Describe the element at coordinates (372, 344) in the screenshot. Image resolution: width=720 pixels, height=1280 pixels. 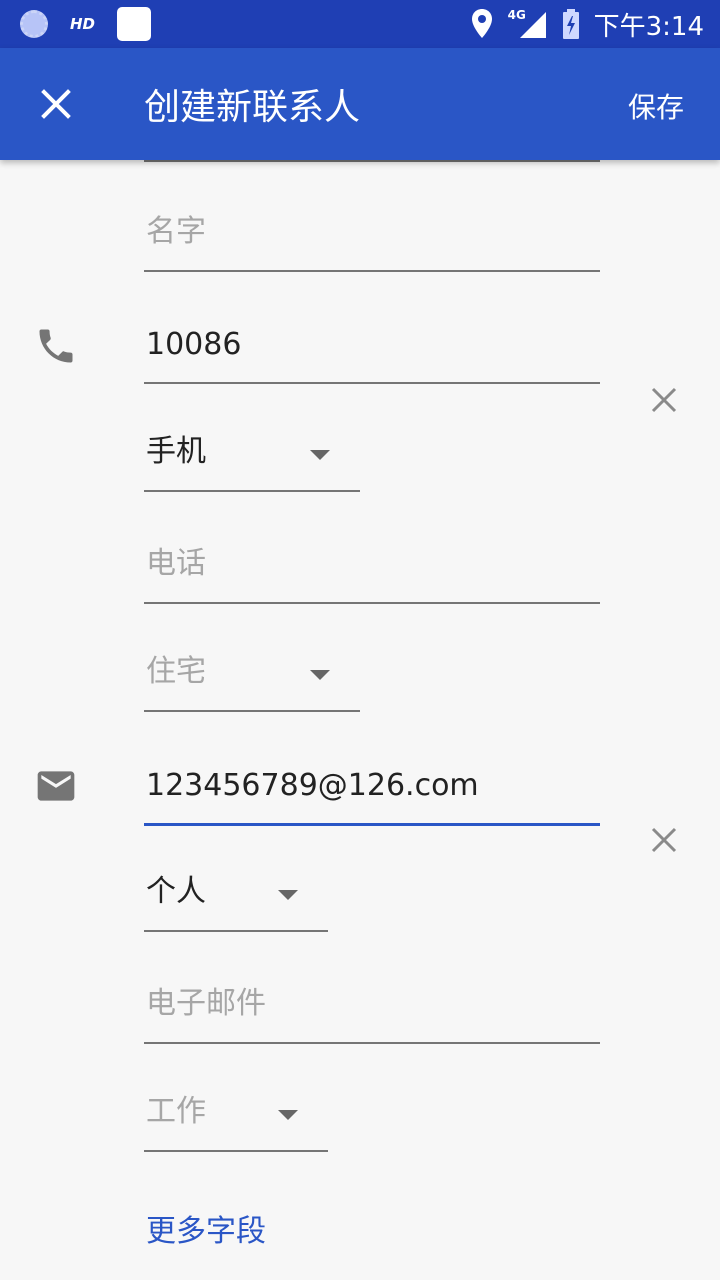
I see `phone-field: 10086` at that location.